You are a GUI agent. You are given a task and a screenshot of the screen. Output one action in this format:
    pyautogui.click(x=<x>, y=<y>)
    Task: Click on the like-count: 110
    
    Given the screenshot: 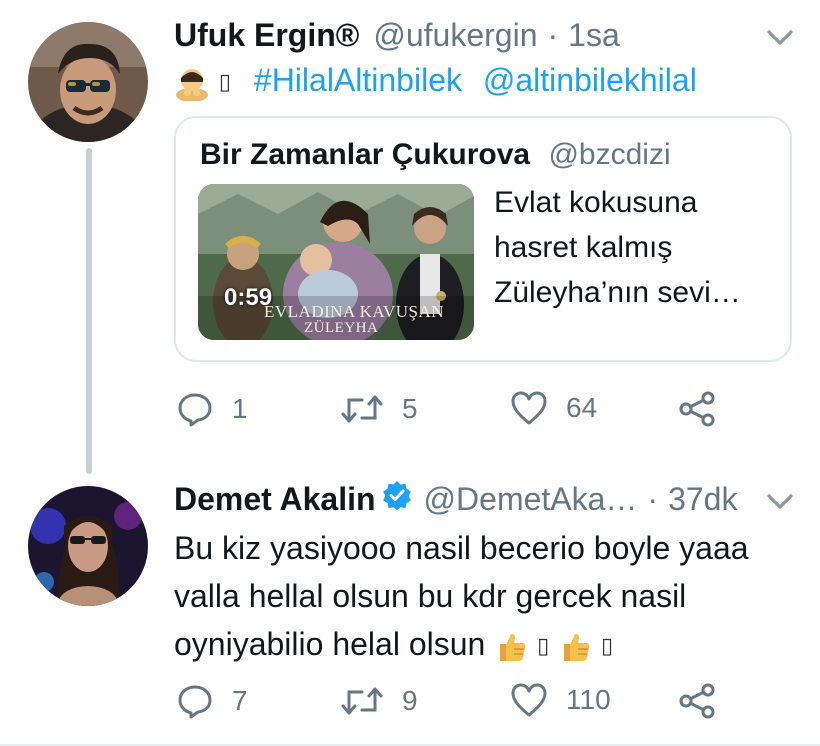 What is the action you would take?
    pyautogui.click(x=588, y=699)
    